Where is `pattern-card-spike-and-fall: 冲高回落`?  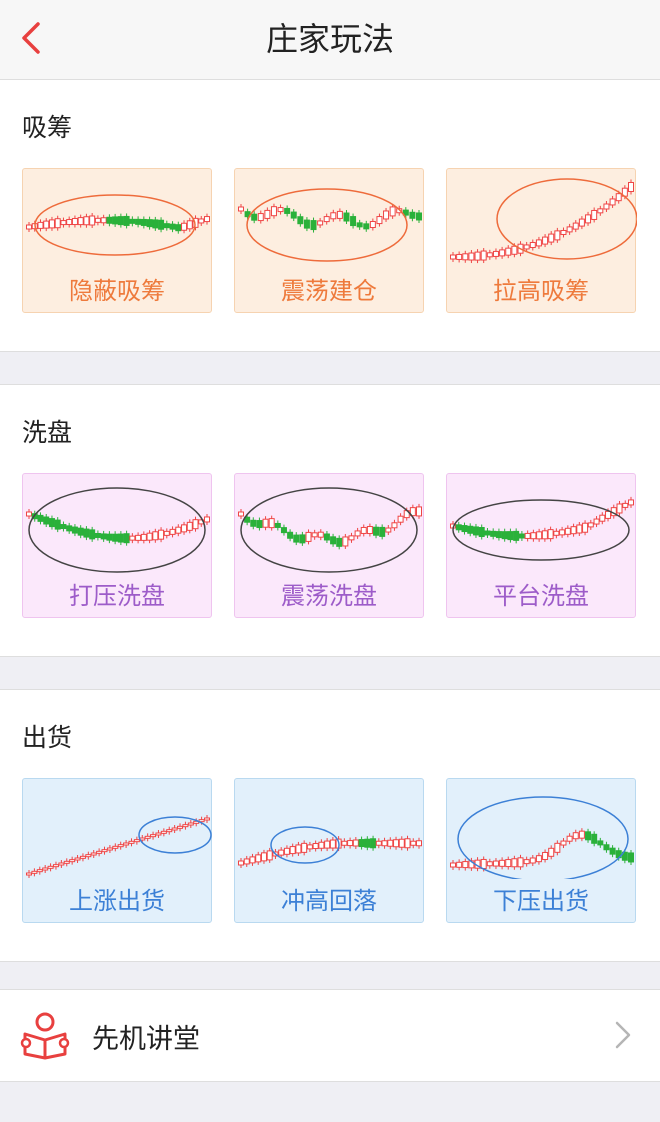
pattern-card-spike-and-fall: 冲高回落 is located at coordinates (329, 850).